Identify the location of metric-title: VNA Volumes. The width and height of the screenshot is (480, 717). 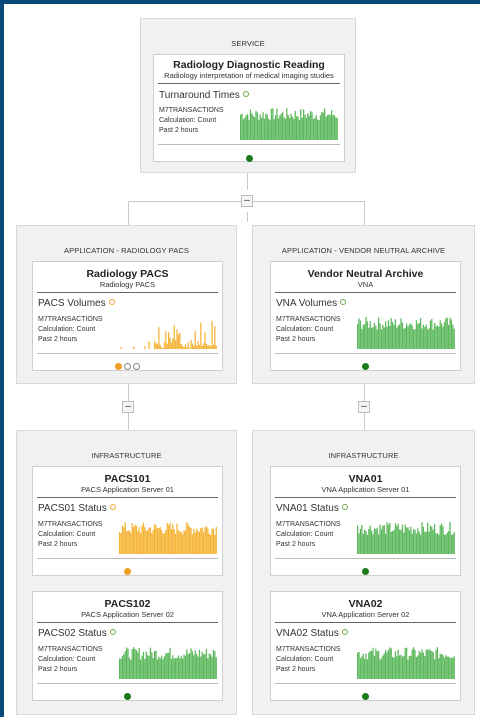
(311, 303).